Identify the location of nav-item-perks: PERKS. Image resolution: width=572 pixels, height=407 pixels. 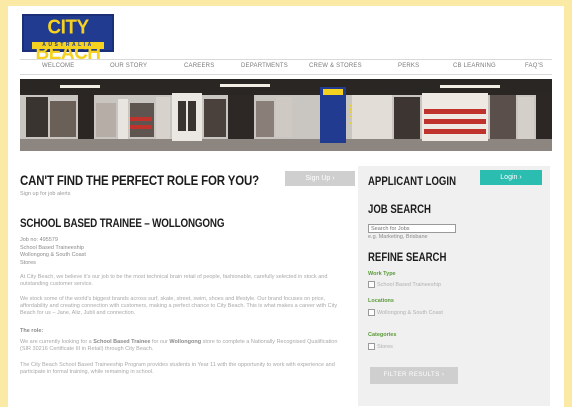
(408, 66).